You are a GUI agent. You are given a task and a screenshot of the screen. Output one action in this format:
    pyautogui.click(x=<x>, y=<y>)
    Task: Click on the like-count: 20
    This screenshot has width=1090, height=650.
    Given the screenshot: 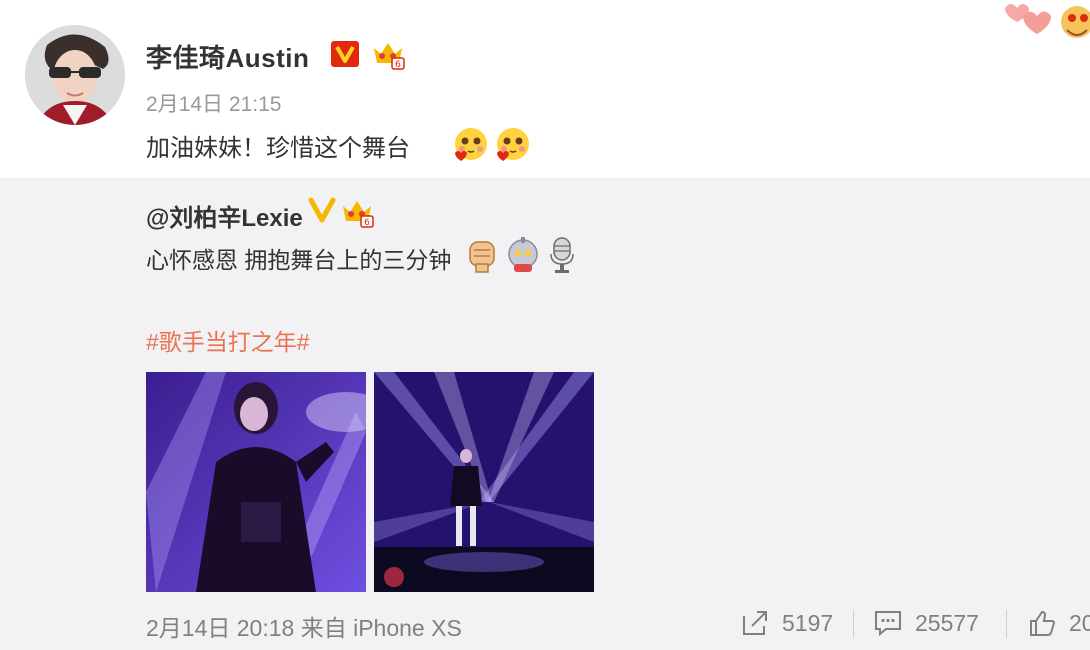 What is the action you would take?
    pyautogui.click(x=1079, y=622)
    